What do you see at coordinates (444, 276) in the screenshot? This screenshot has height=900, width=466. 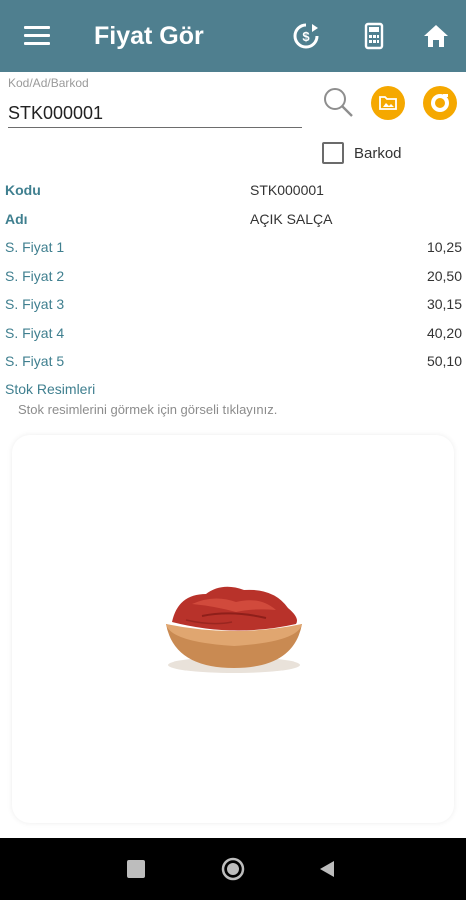 I see `price-value-2: 20,50` at bounding box center [444, 276].